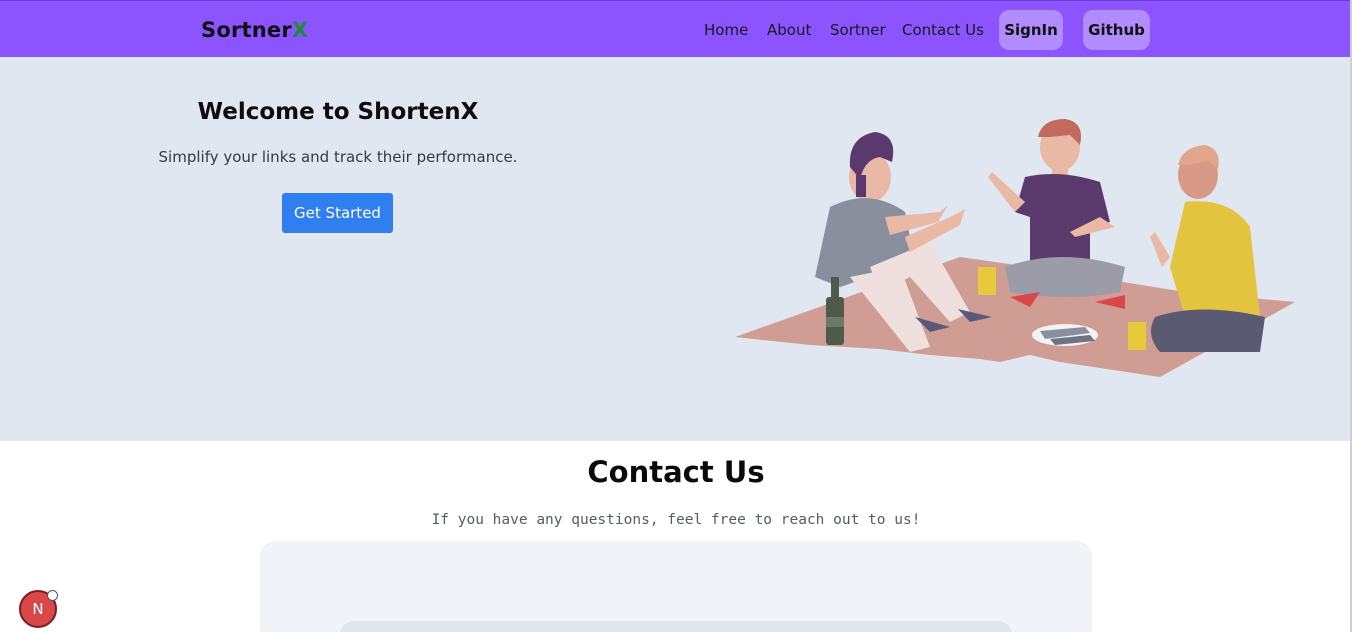  What do you see at coordinates (676, 586) in the screenshot?
I see `contact-form-card` at bounding box center [676, 586].